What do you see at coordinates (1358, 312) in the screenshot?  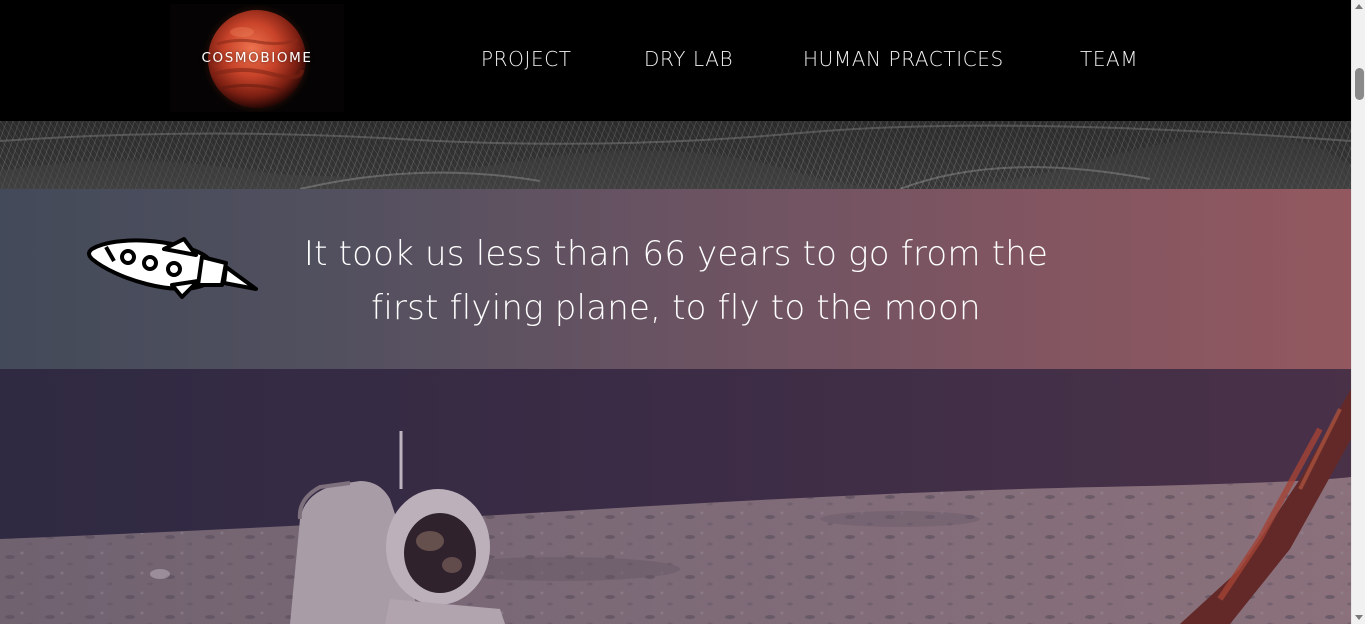 I see `page-scrollbar` at bounding box center [1358, 312].